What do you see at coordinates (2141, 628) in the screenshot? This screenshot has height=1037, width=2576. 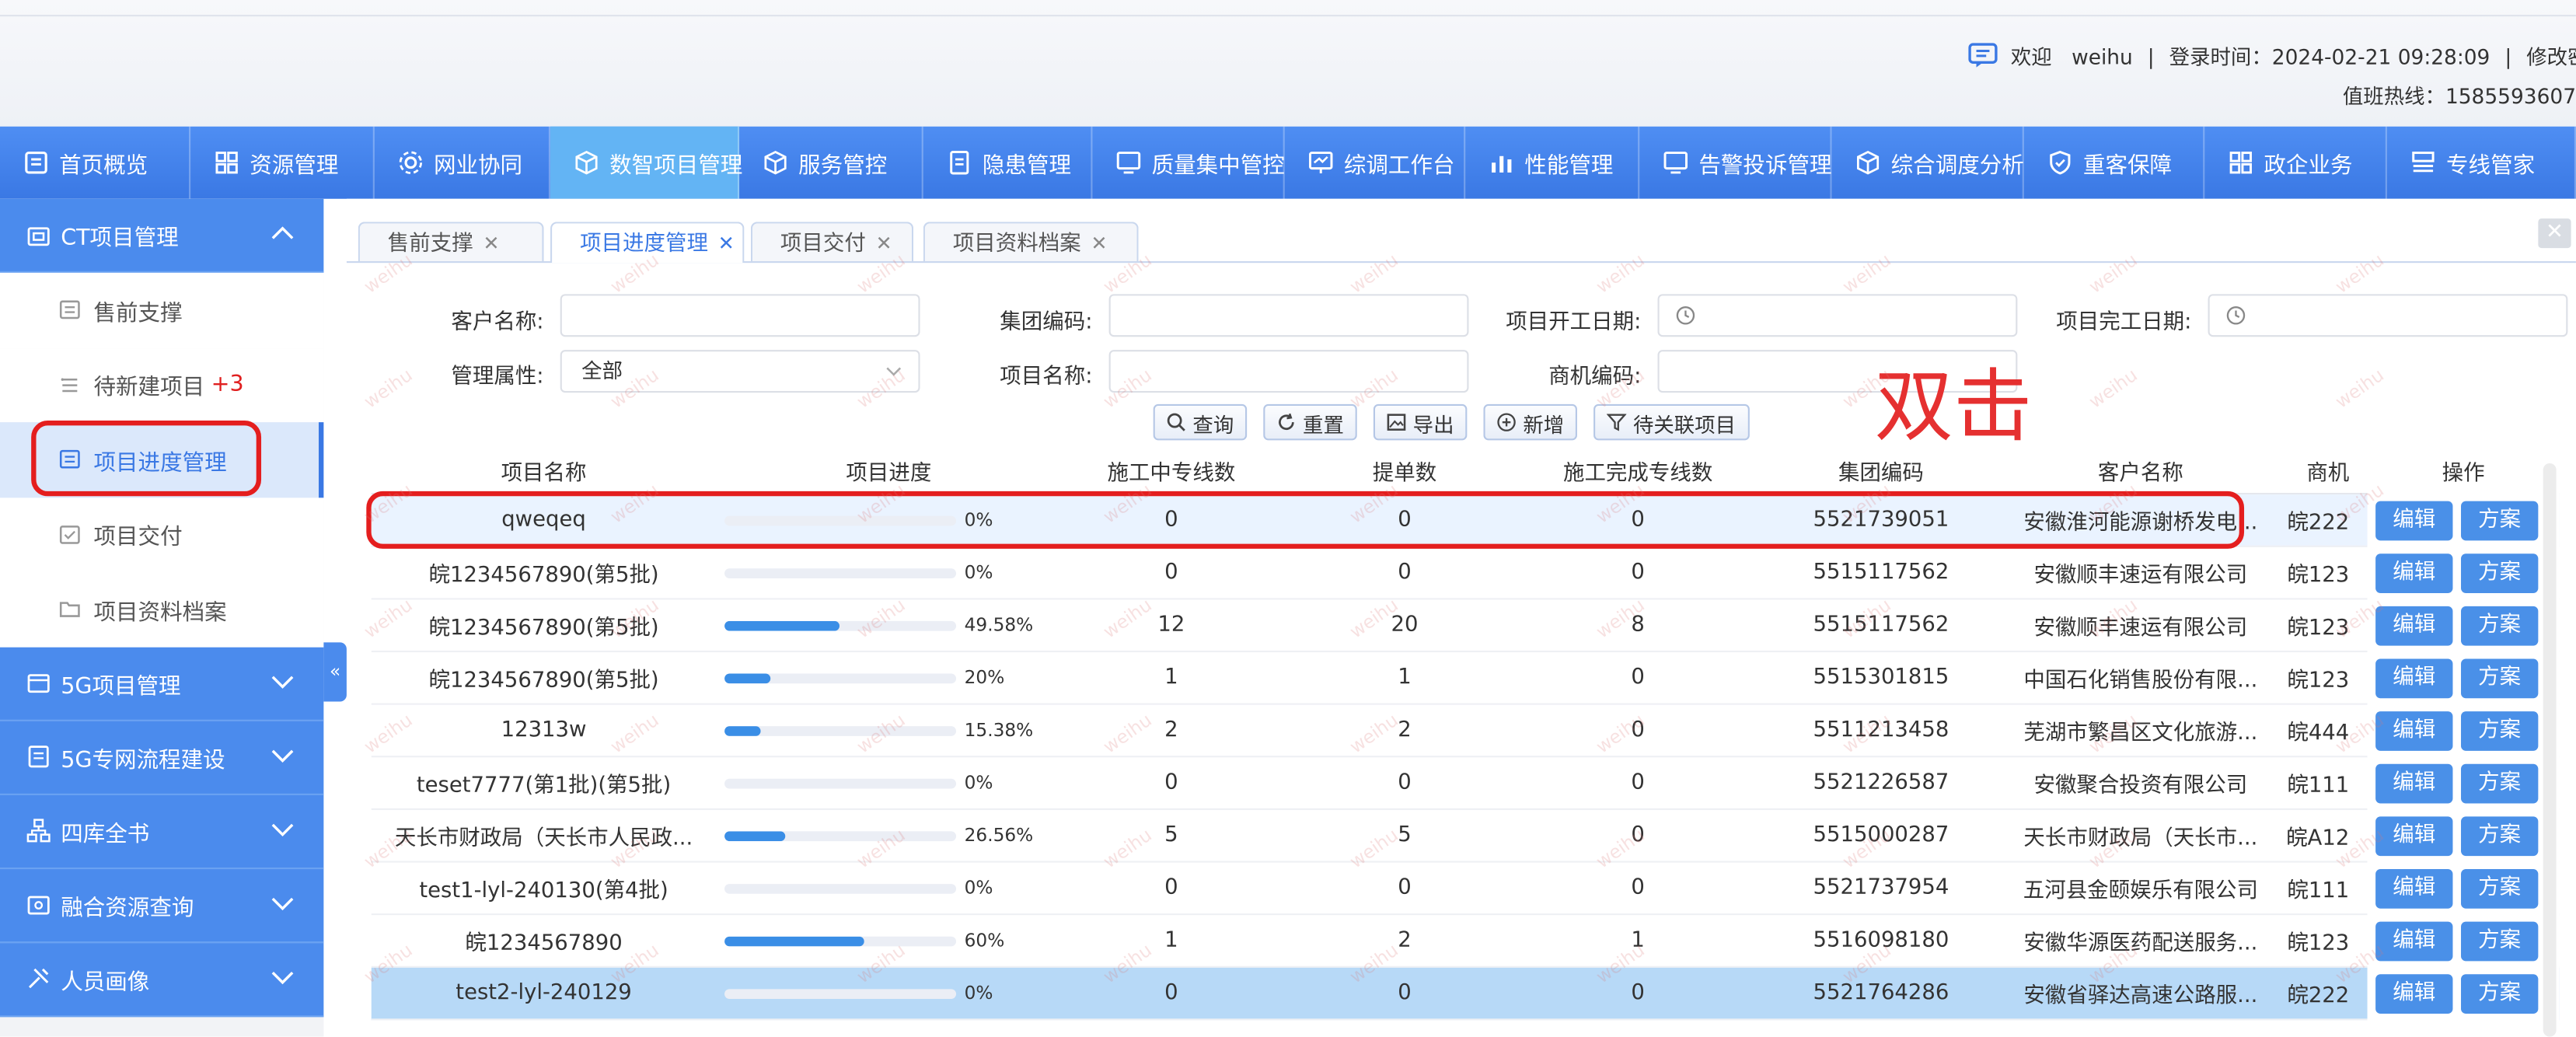 I see `cell-customer-name: 安徽顺丰速运有限公司` at bounding box center [2141, 628].